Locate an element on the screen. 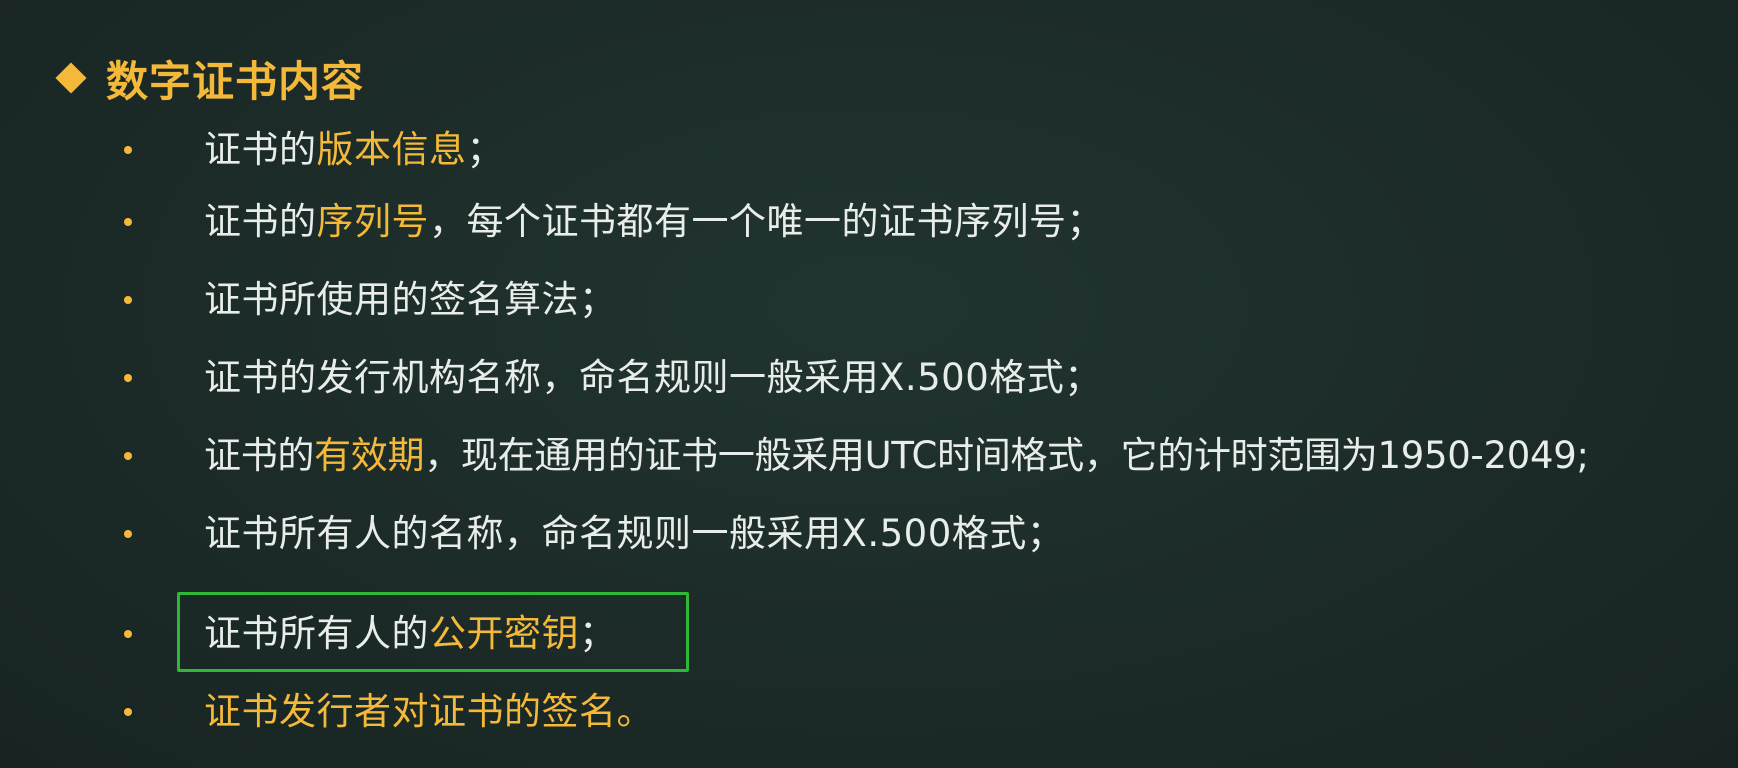 This screenshot has height=768, width=1738. item-text-plain: ，每个证书都有一个唯一的证书序列号； is located at coordinates (766, 221).